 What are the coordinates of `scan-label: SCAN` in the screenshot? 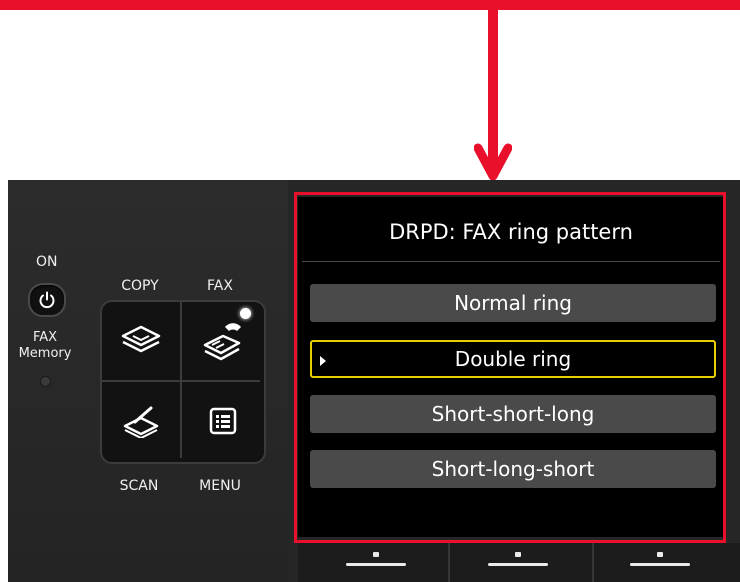 It's located at (139, 486).